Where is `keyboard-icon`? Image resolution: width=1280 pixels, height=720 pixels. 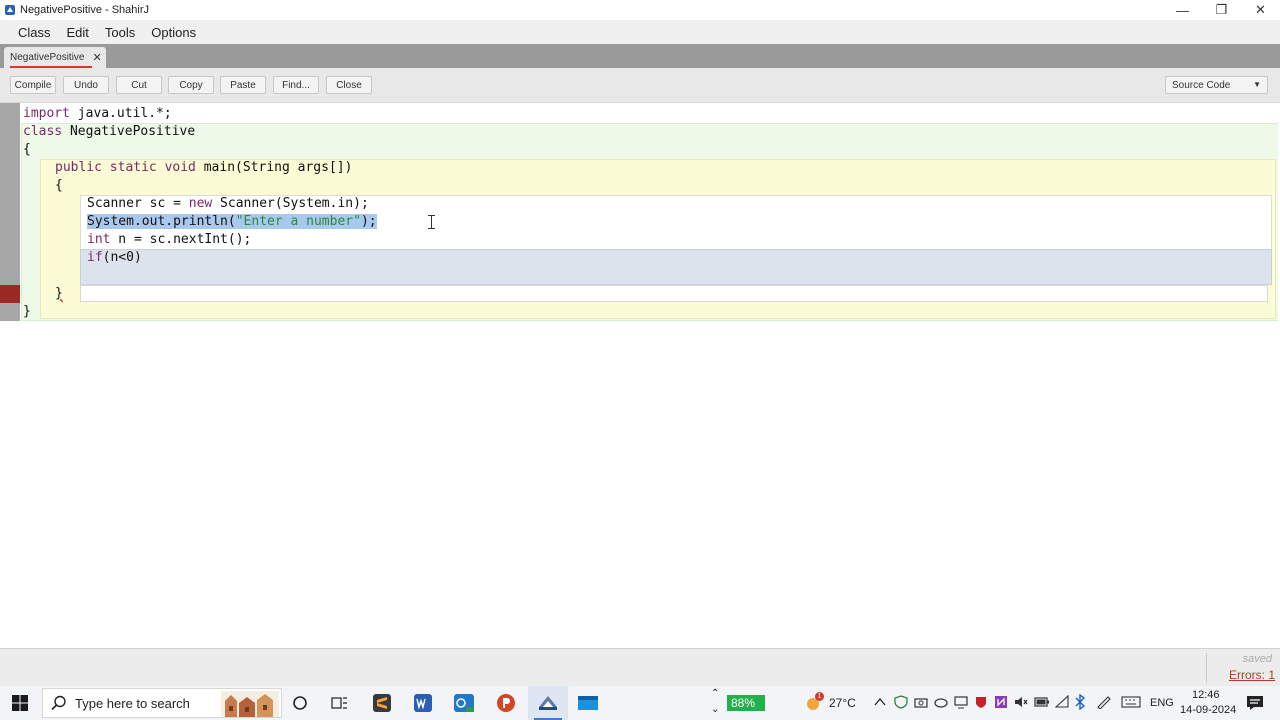
keyboard-icon is located at coordinates (1131, 702).